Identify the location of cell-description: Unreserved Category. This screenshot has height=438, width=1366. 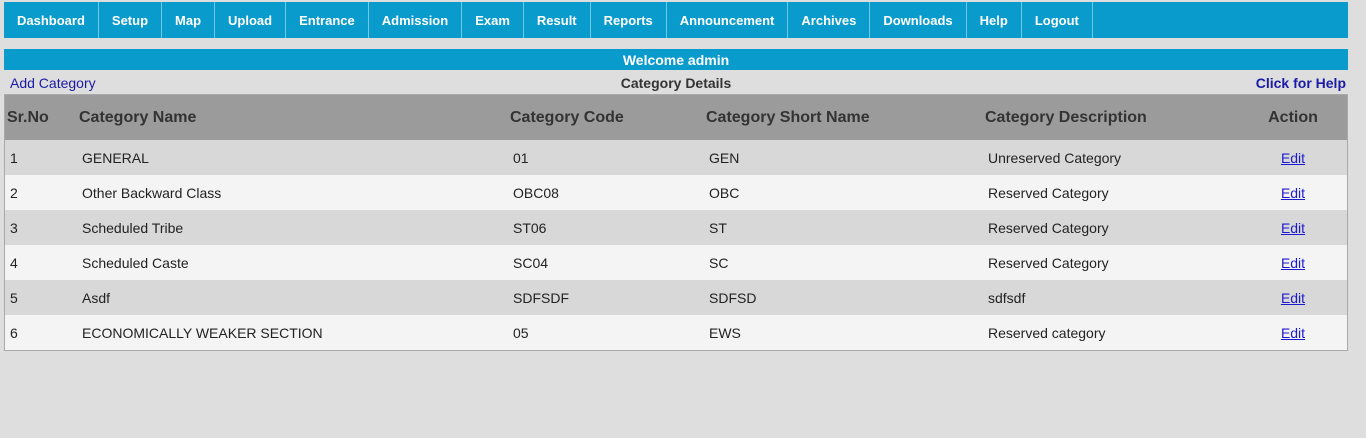
(1055, 157).